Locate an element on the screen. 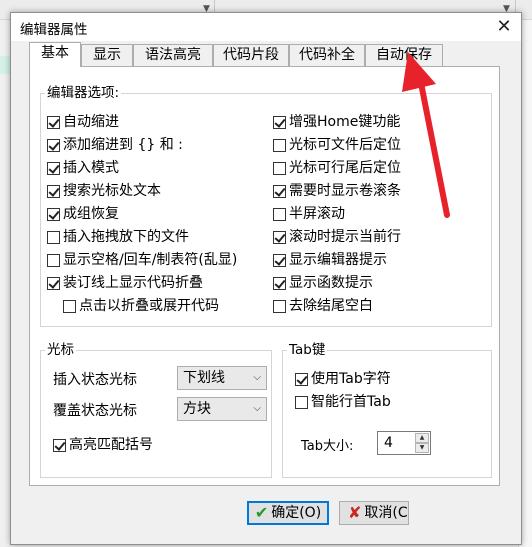 This screenshot has height=547, width=532. group-title: 编辑器选项: is located at coordinates (83, 93).